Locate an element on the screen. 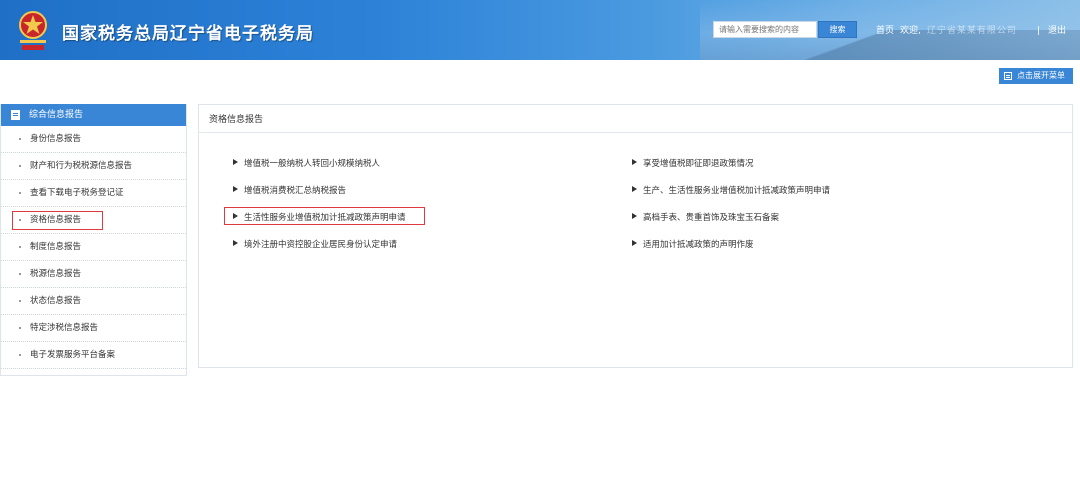 Image resolution: width=1080 pixels, height=492 pixels. policy-link-label: 增值税一般纳税人转回小规模纳税人 is located at coordinates (312, 164).